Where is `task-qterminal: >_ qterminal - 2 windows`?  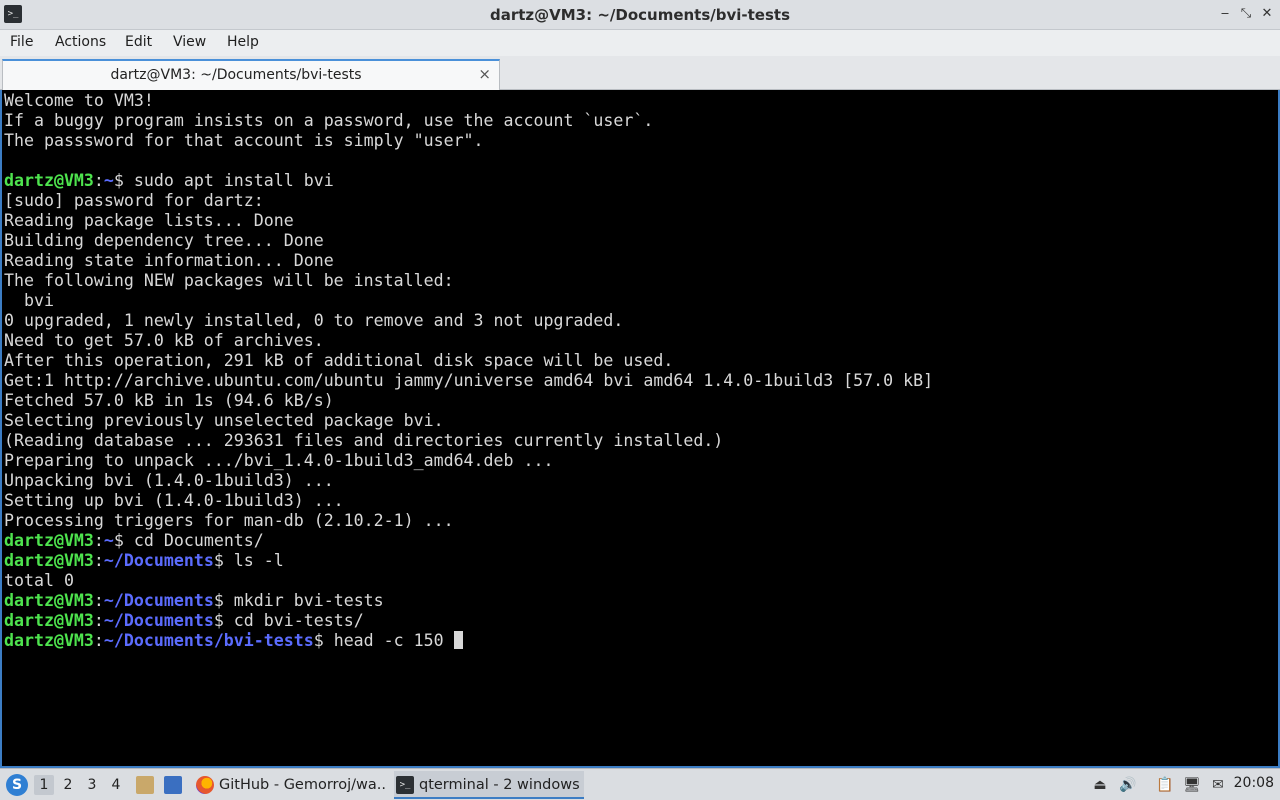 task-qterminal: >_ qterminal - 2 windows is located at coordinates (489, 785).